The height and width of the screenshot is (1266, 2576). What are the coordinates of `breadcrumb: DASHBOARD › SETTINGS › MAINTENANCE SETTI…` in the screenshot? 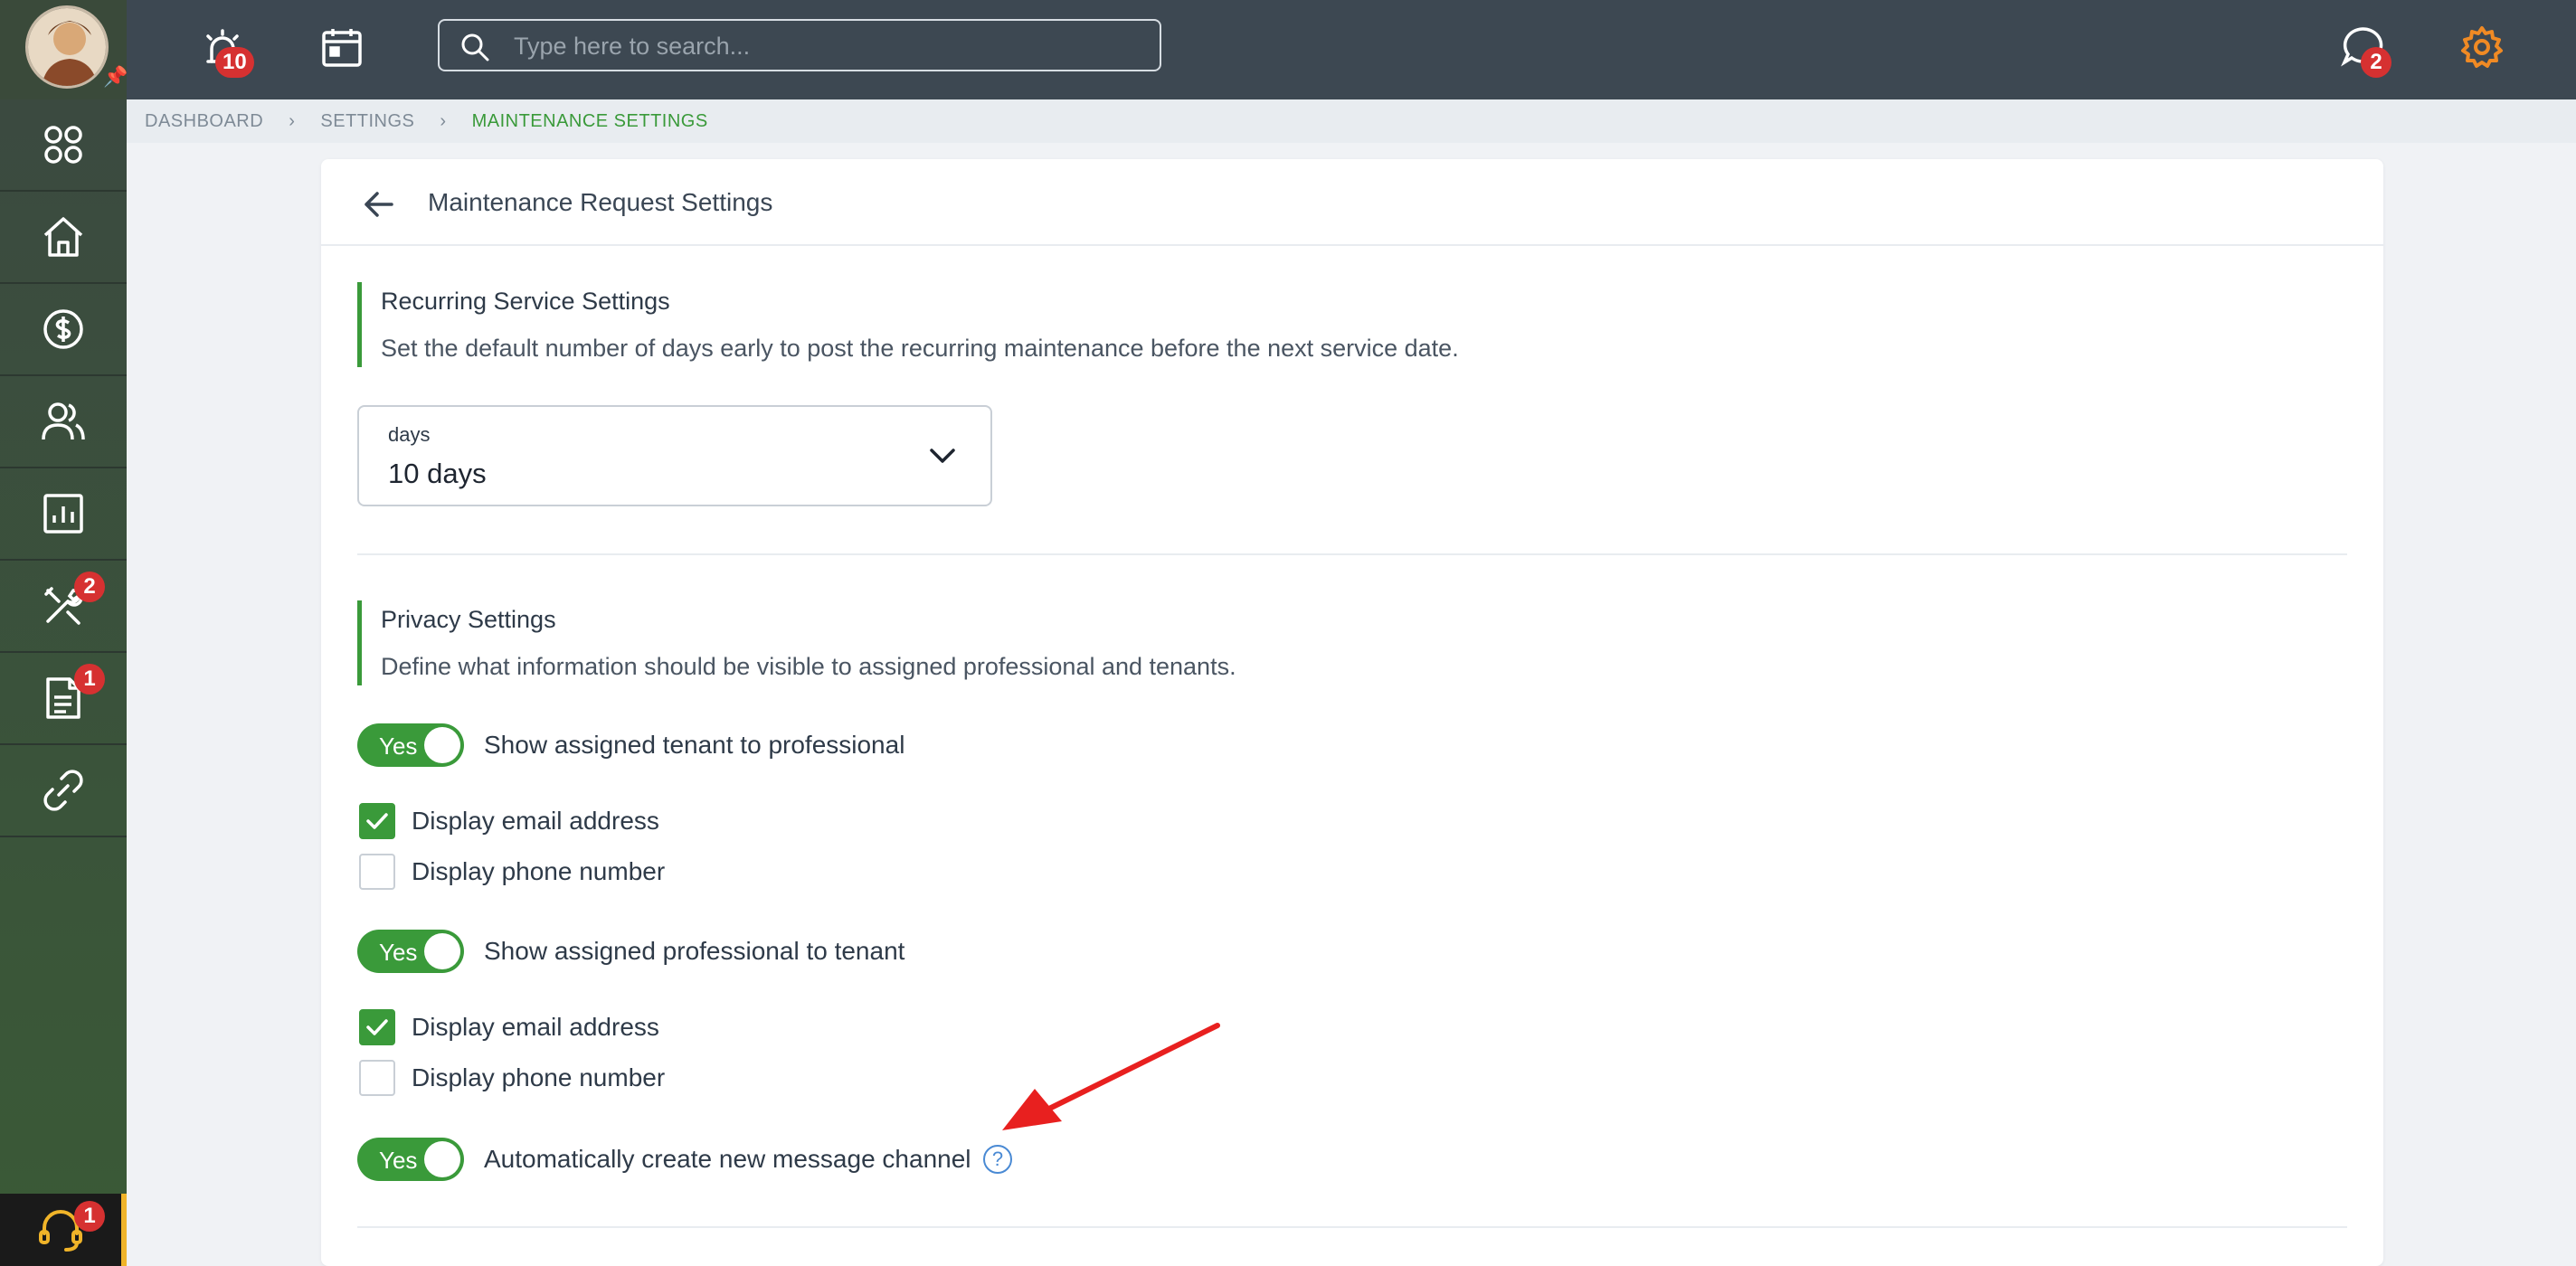 It's located at (1351, 121).